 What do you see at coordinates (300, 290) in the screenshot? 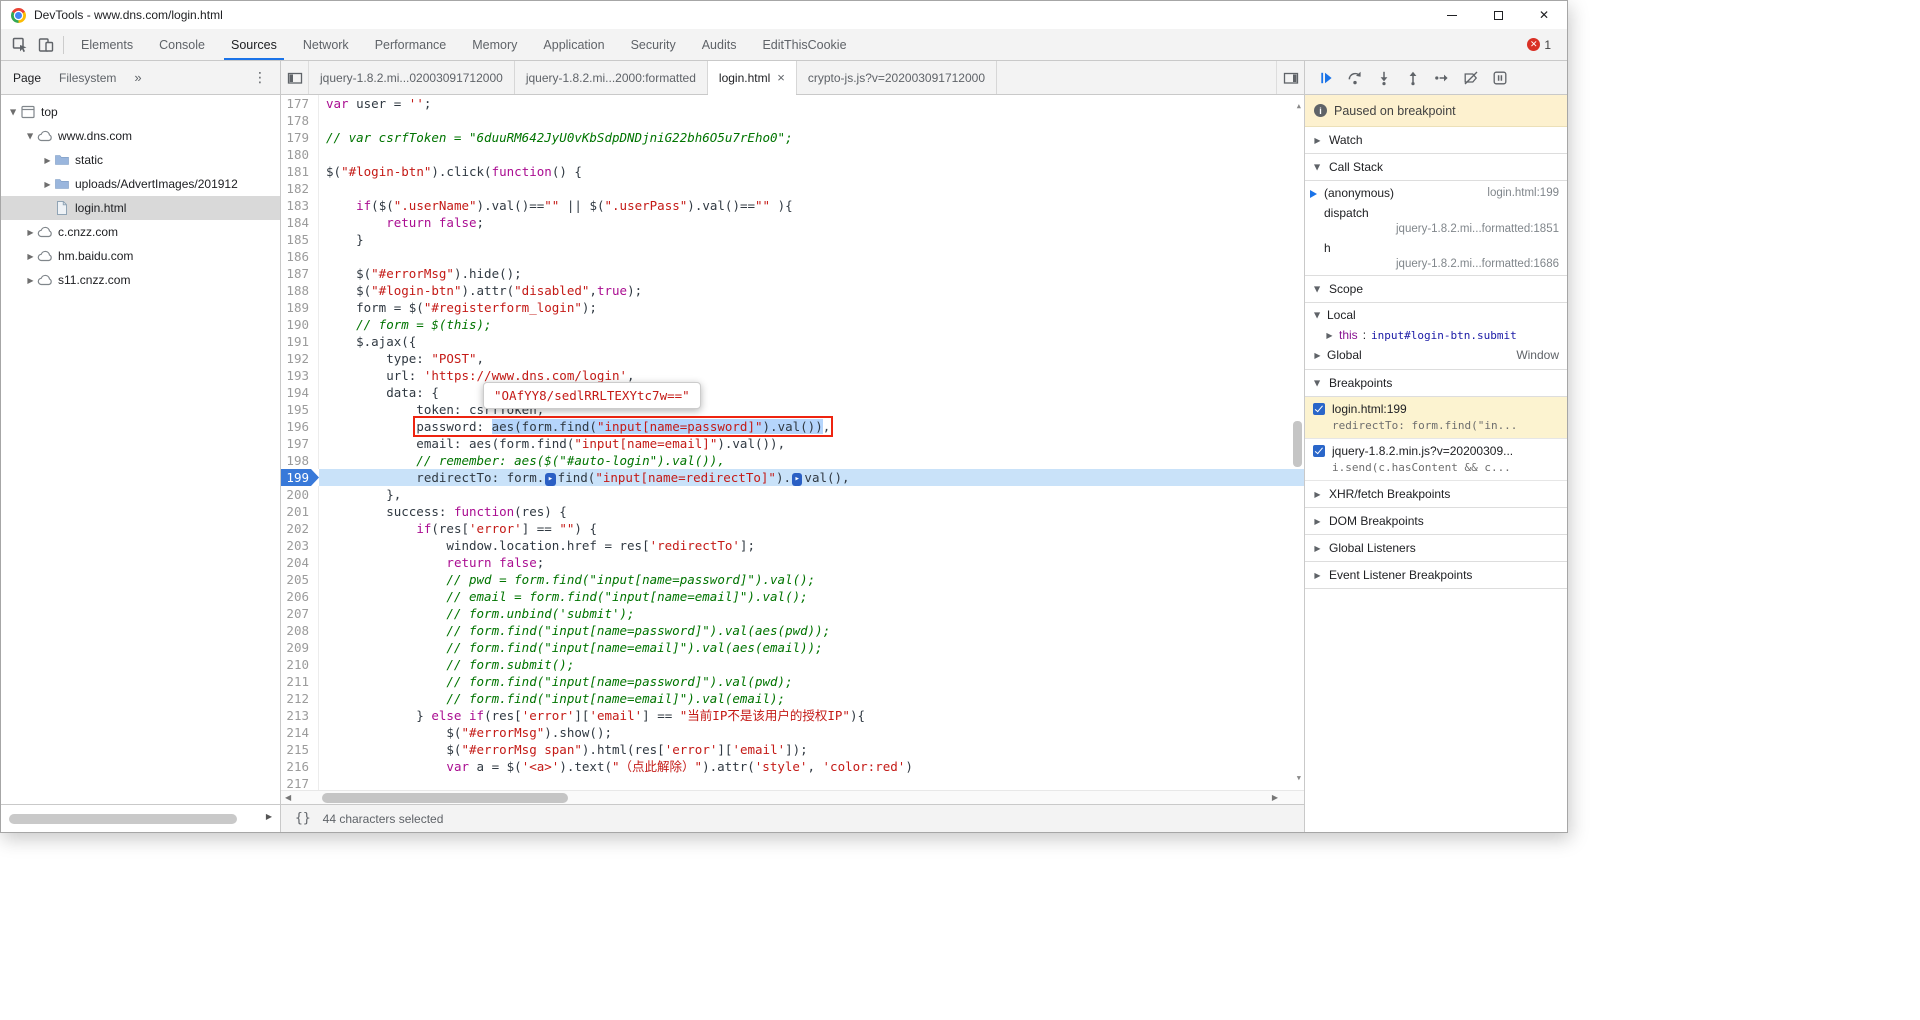
I see `line-number: 188` at bounding box center [300, 290].